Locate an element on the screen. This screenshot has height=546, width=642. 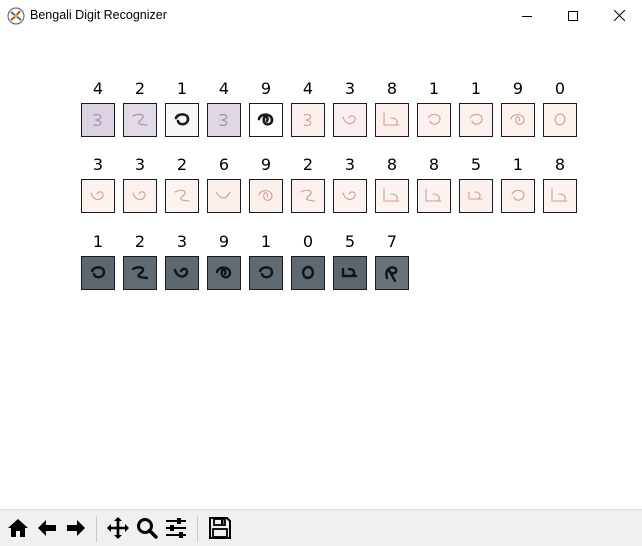
title-bar: Bengali Digit Recognizer is located at coordinates (321, 15).